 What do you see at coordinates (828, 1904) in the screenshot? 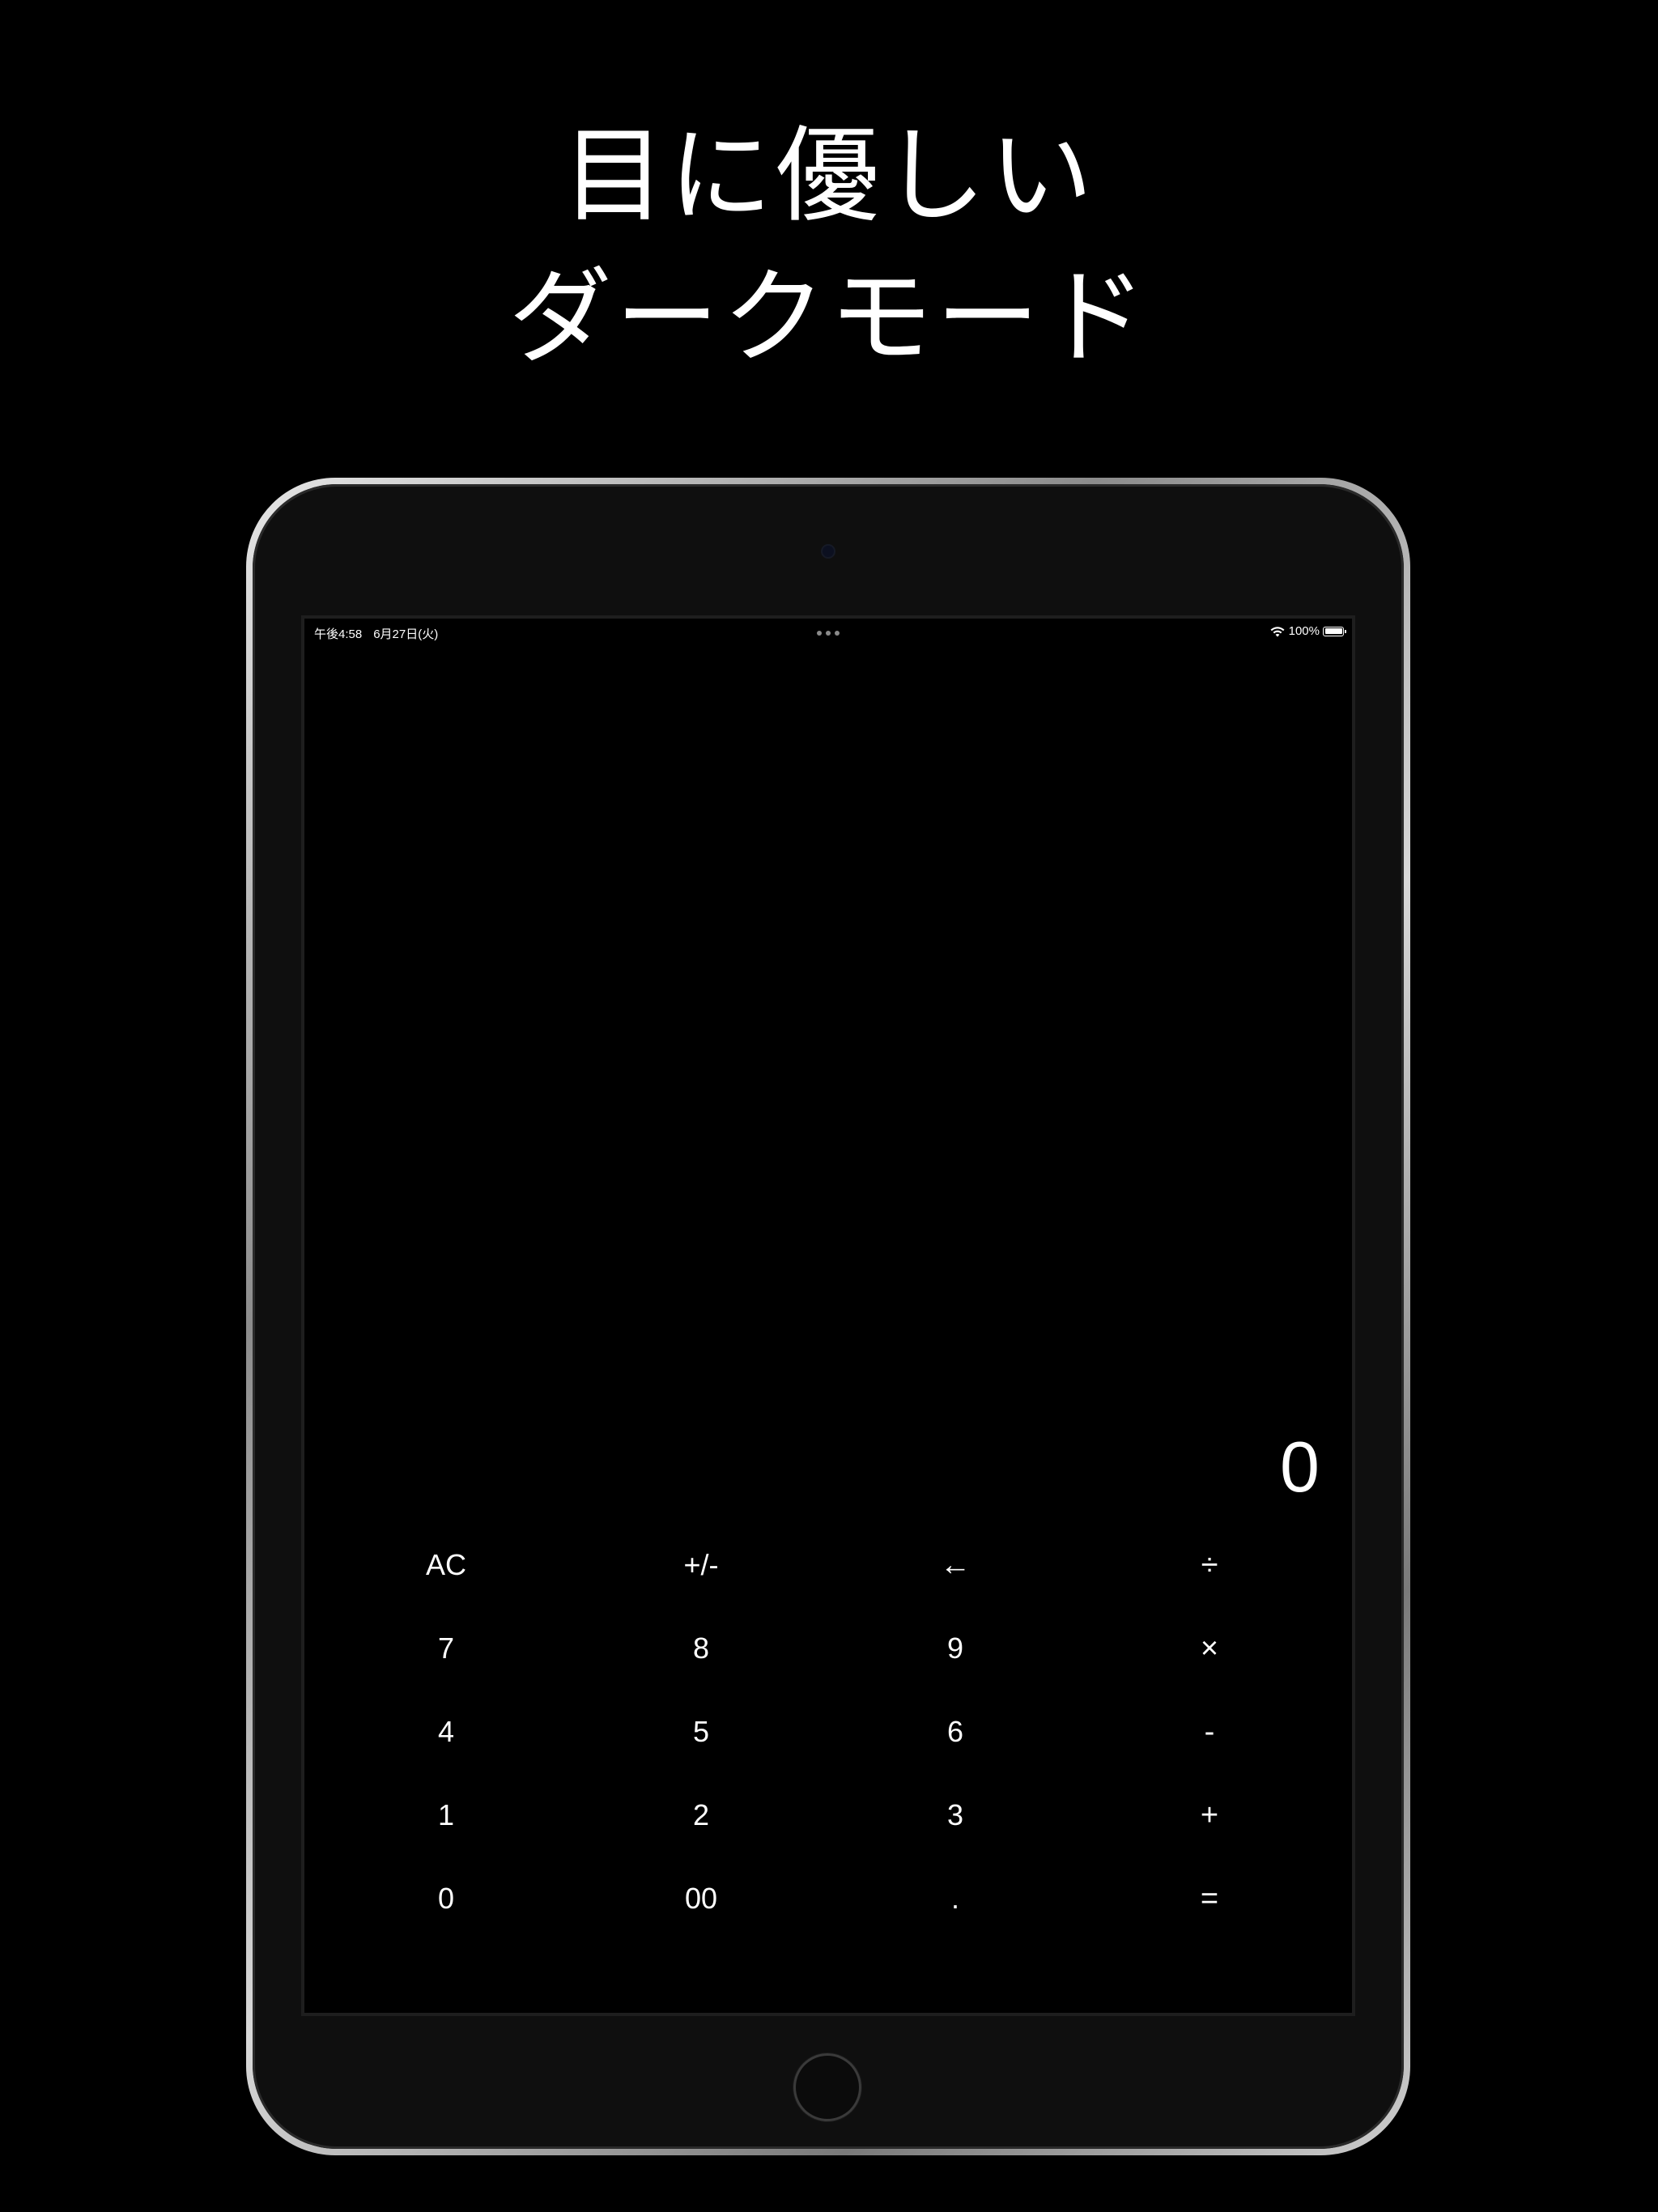
I see `keypad-row-5: 0 00 . =` at bounding box center [828, 1904].